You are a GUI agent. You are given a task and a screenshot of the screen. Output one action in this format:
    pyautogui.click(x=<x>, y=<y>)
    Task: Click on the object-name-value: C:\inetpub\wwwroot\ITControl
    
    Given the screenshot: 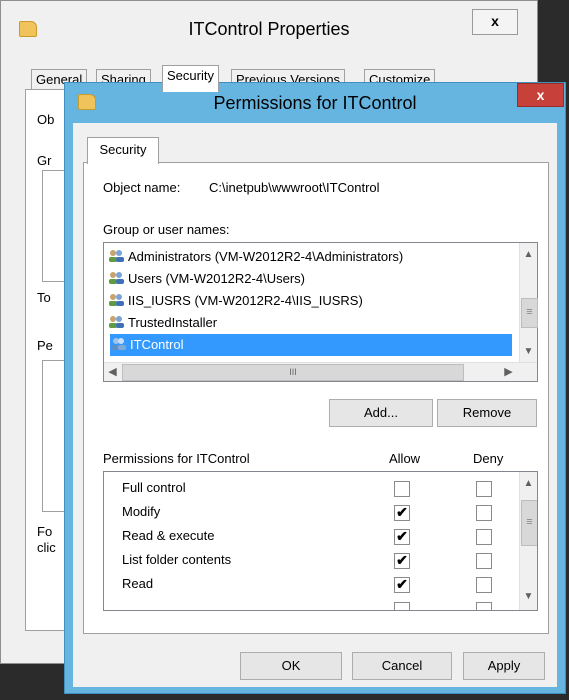 What is the action you would take?
    pyautogui.click(x=294, y=187)
    